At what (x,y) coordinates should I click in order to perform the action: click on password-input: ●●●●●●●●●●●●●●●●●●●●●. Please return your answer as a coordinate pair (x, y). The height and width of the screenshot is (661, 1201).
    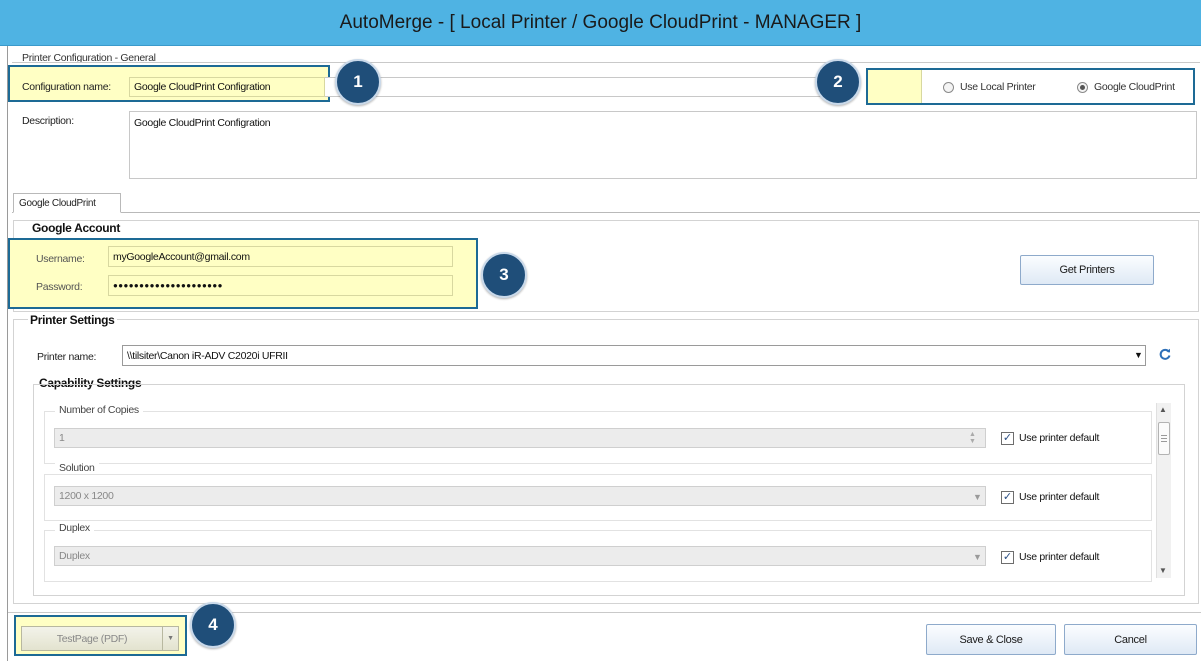
    Looking at the image, I should click on (280, 285).